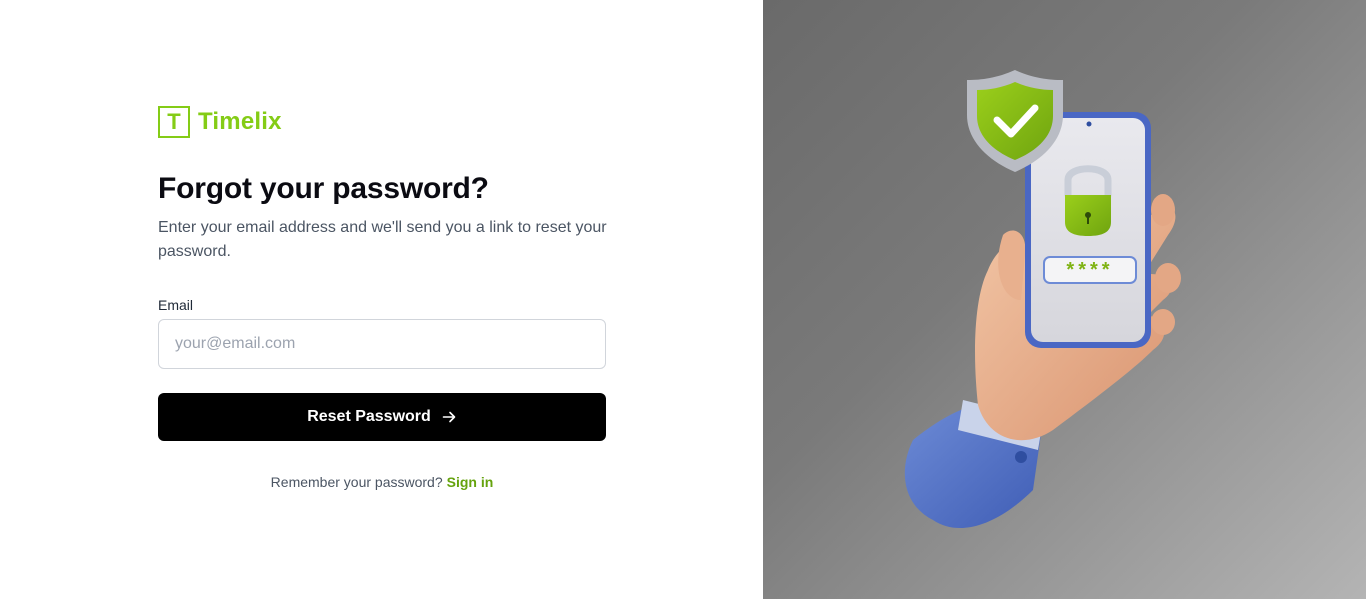 Image resolution: width=1366 pixels, height=599 pixels. I want to click on signin-prompt: Remember your password? Sign in, so click(382, 482).